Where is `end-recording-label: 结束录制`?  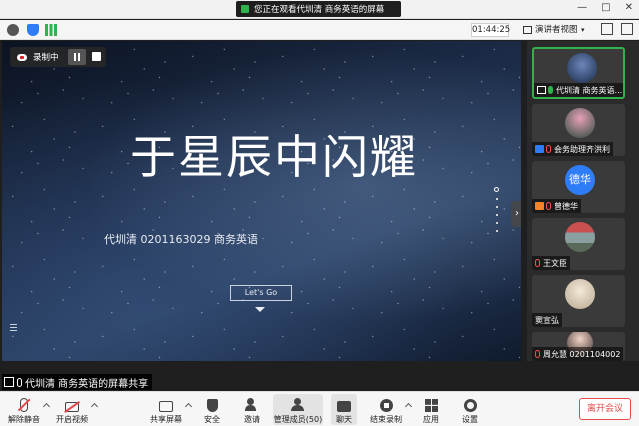
end-recording-label: 结束录制 is located at coordinates (386, 419).